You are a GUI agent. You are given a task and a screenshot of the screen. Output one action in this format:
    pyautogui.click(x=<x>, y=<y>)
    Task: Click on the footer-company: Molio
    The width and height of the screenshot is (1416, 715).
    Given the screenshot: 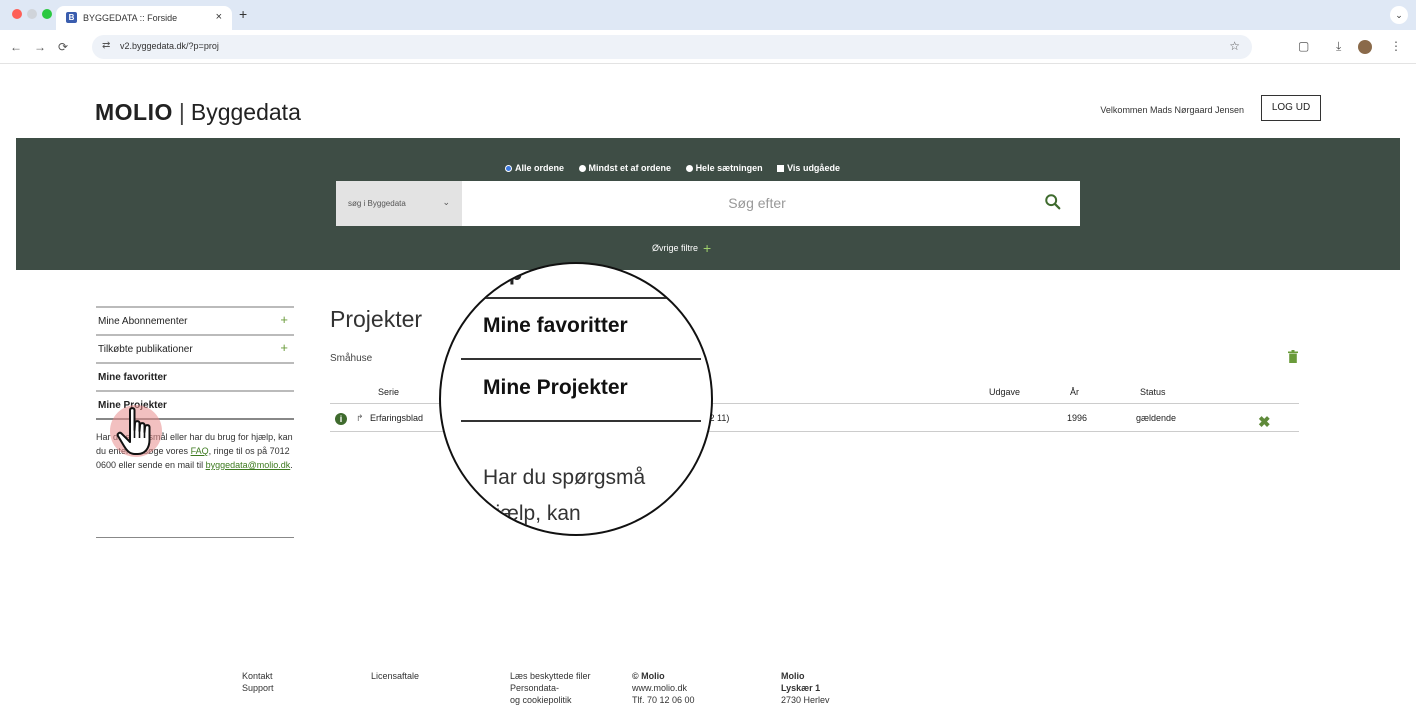 What is the action you would take?
    pyautogui.click(x=793, y=676)
    